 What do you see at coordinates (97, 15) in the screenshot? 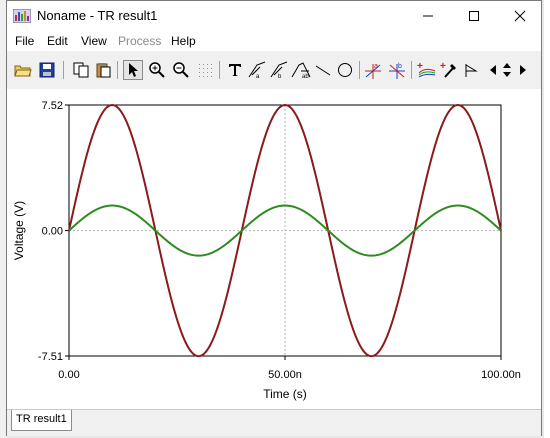
I see `window-title: Noname - TR result1` at bounding box center [97, 15].